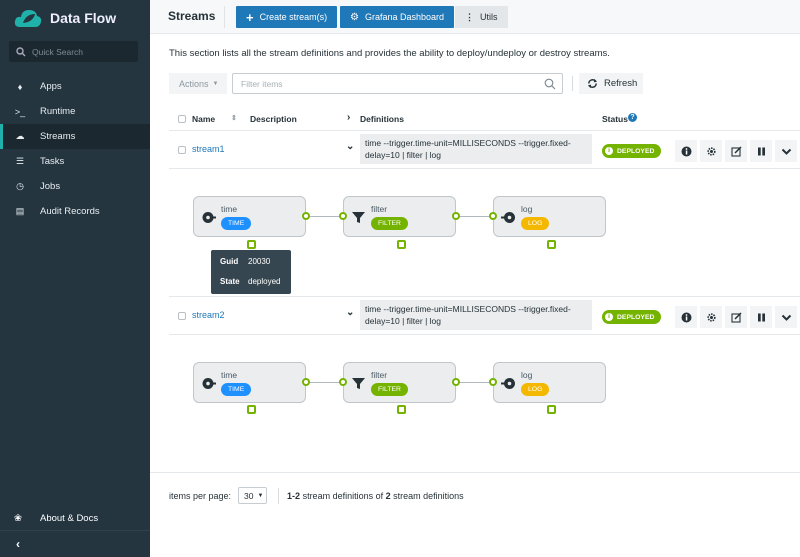 The image size is (800, 557). I want to click on utils-button: ⋮ Utils, so click(481, 17).